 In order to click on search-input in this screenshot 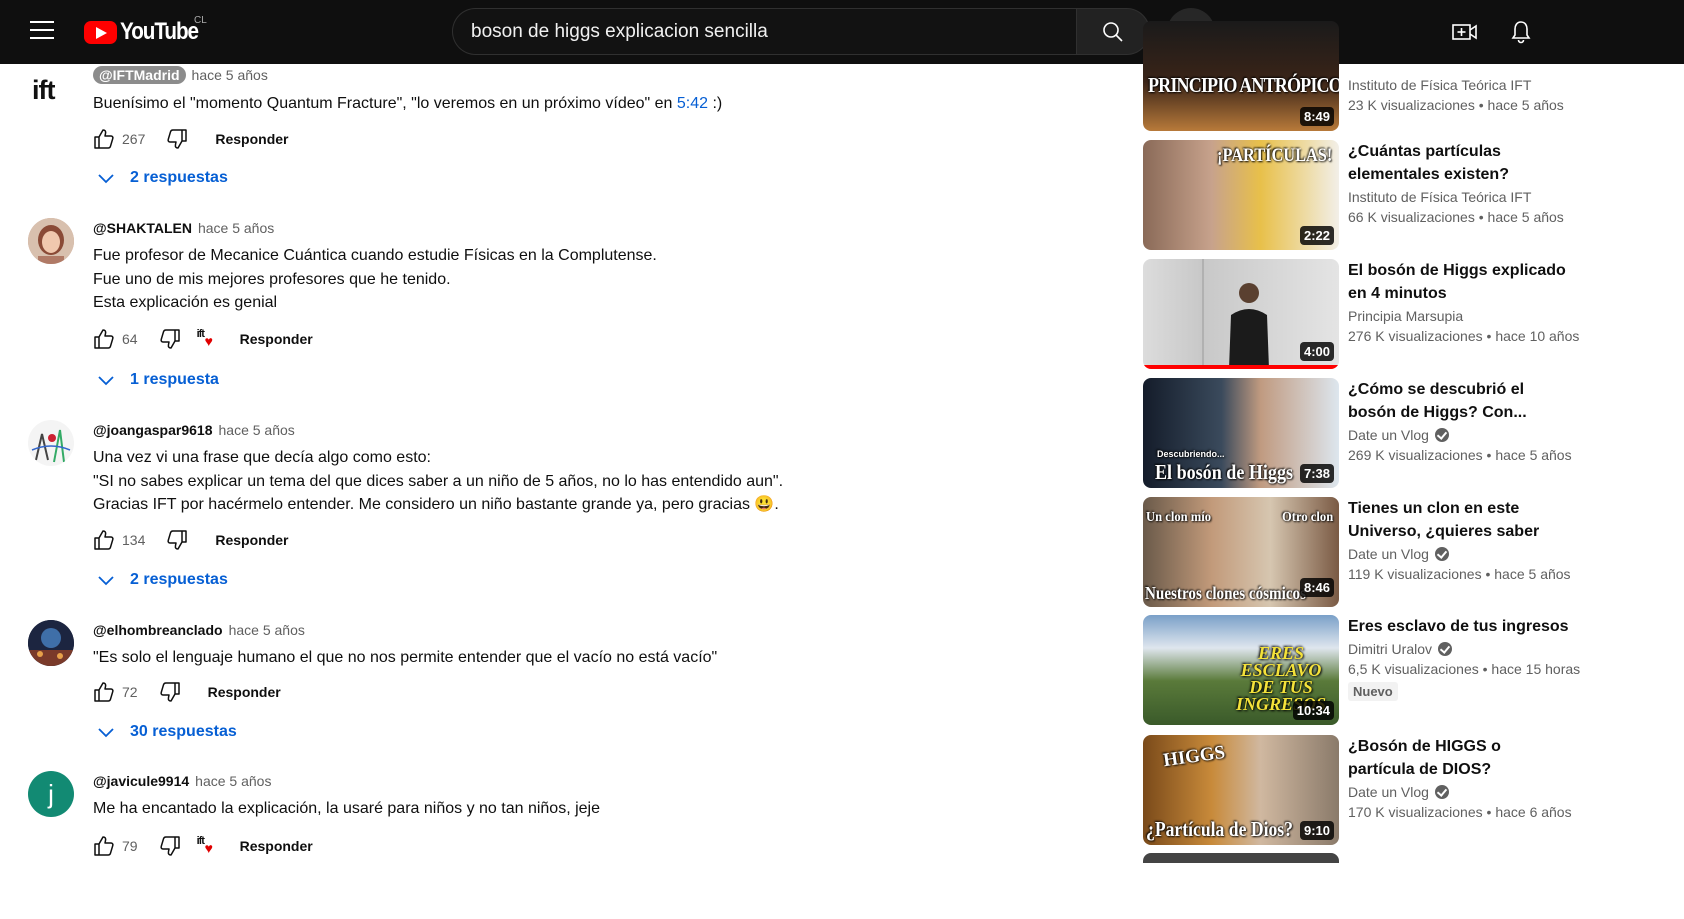, I will do `click(764, 31)`.